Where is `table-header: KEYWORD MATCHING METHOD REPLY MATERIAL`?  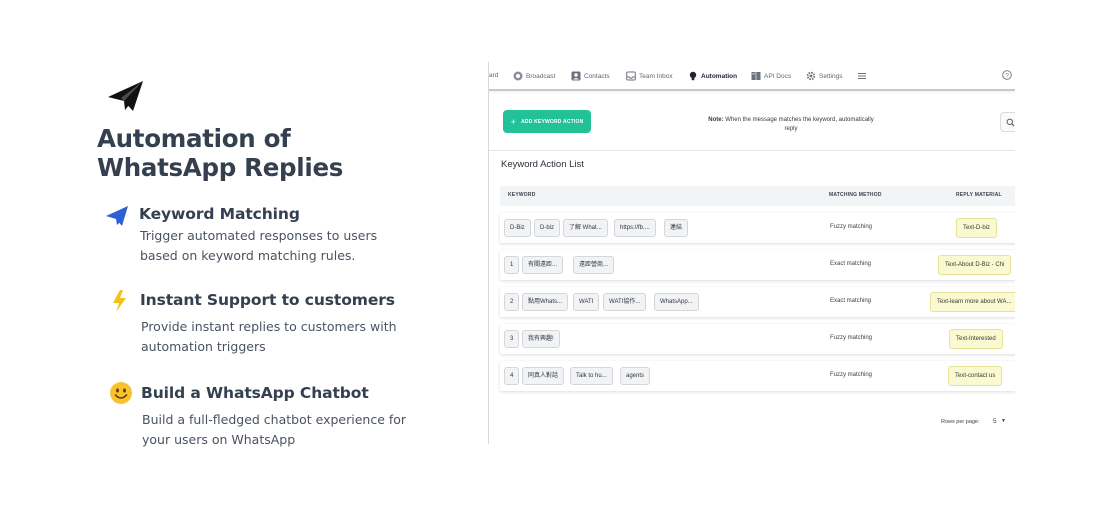 table-header: KEYWORD MATCHING METHOD REPLY MATERIAL is located at coordinates (757, 196).